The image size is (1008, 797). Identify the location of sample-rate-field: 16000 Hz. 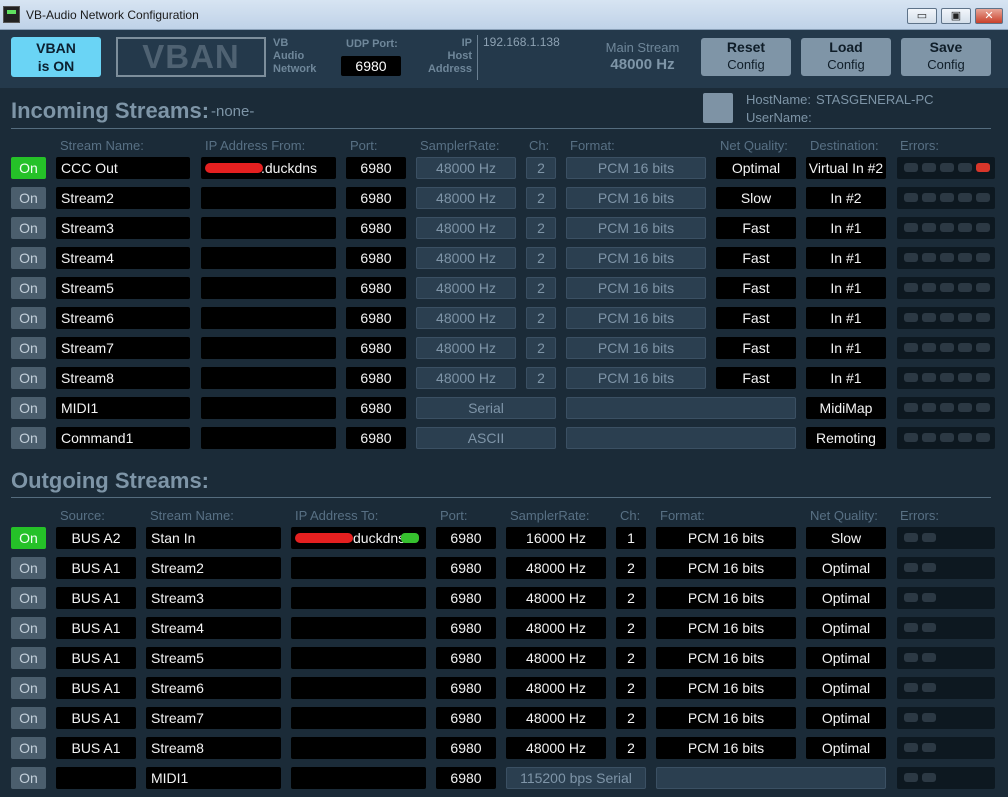
(556, 538).